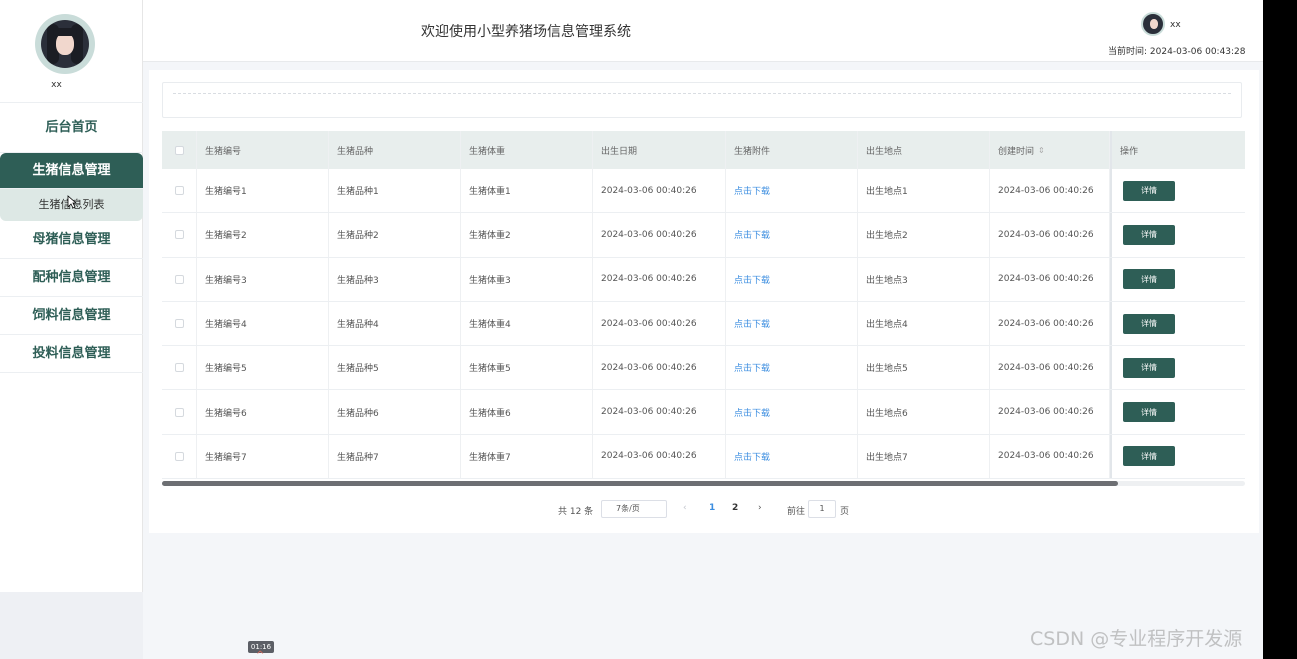  Describe the element at coordinates (395, 412) in the screenshot. I see `cell-pig-breed: 生猪品种6` at that location.